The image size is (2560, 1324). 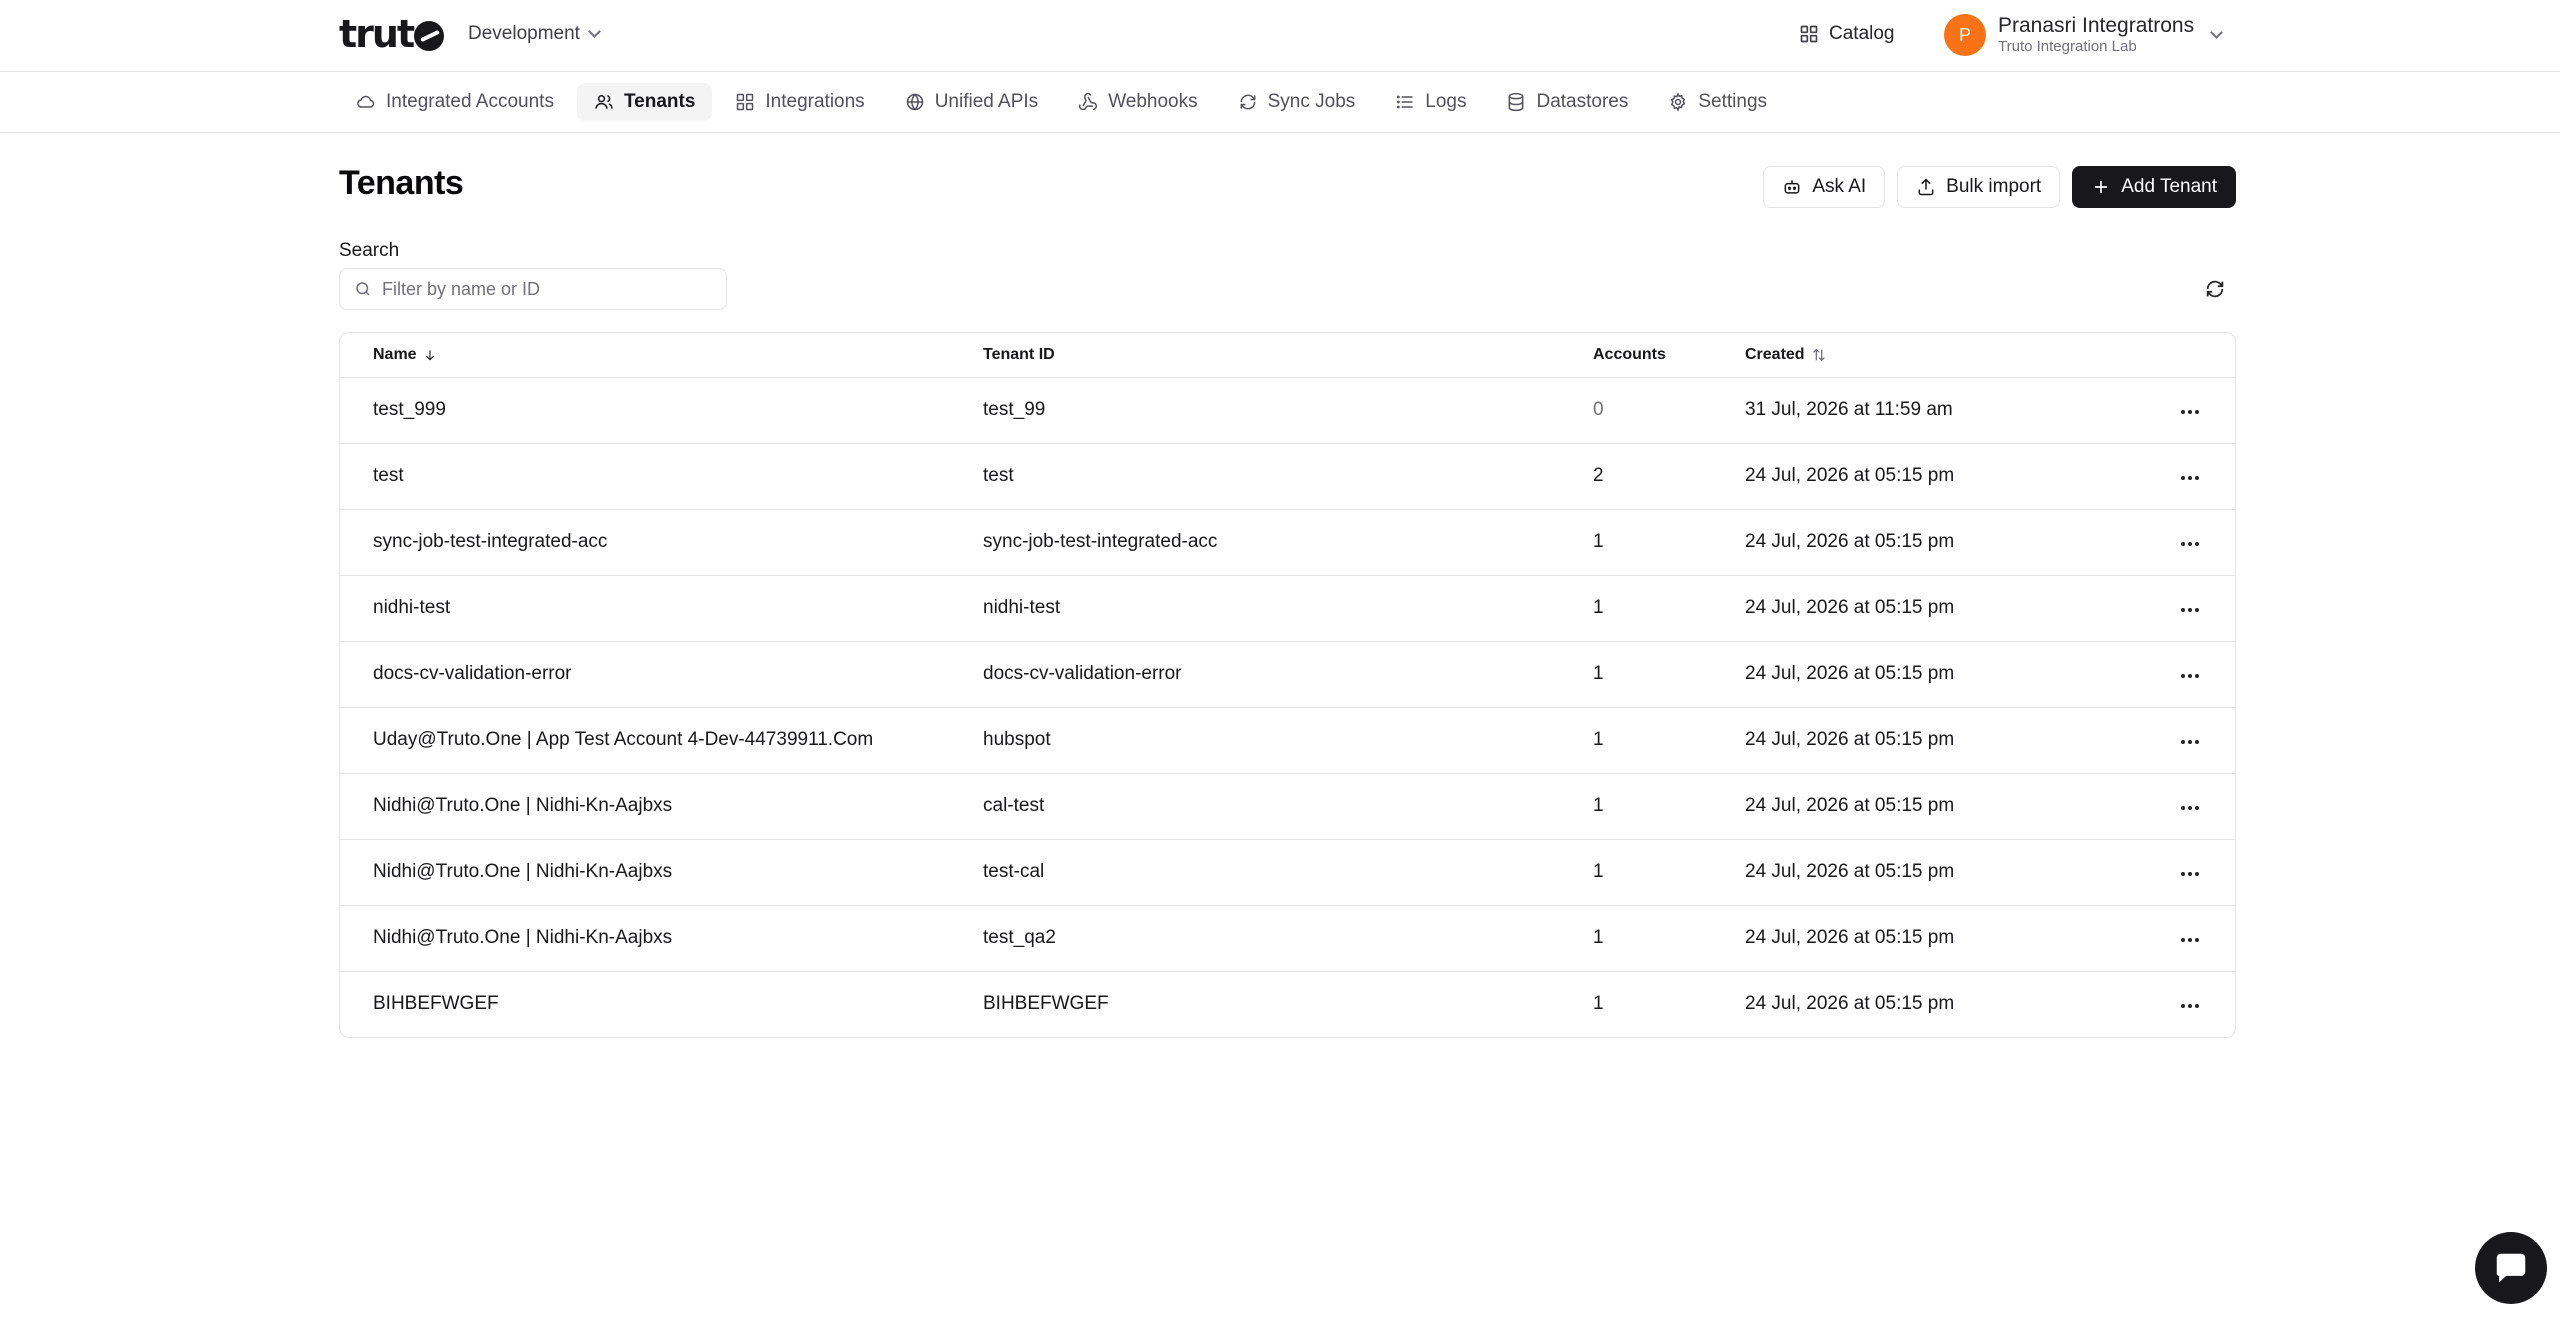 What do you see at coordinates (1733, 101) in the screenshot?
I see `tab-label: Settings` at bounding box center [1733, 101].